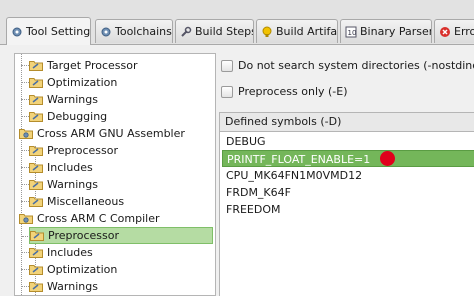 This screenshot has height=296, width=474. I want to click on wrench-icon, so click(186, 31).